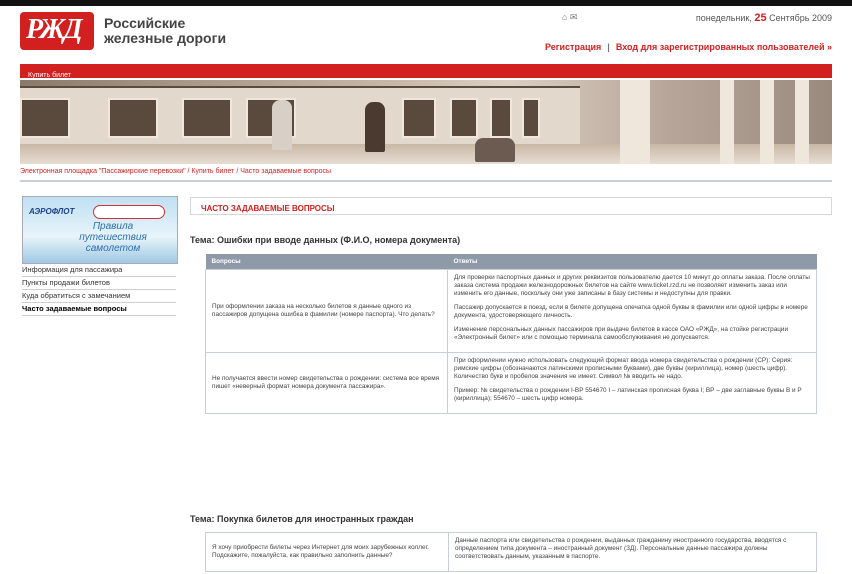 The image size is (852, 574). I want to click on brand-name: Российские железные дороги, so click(165, 31).